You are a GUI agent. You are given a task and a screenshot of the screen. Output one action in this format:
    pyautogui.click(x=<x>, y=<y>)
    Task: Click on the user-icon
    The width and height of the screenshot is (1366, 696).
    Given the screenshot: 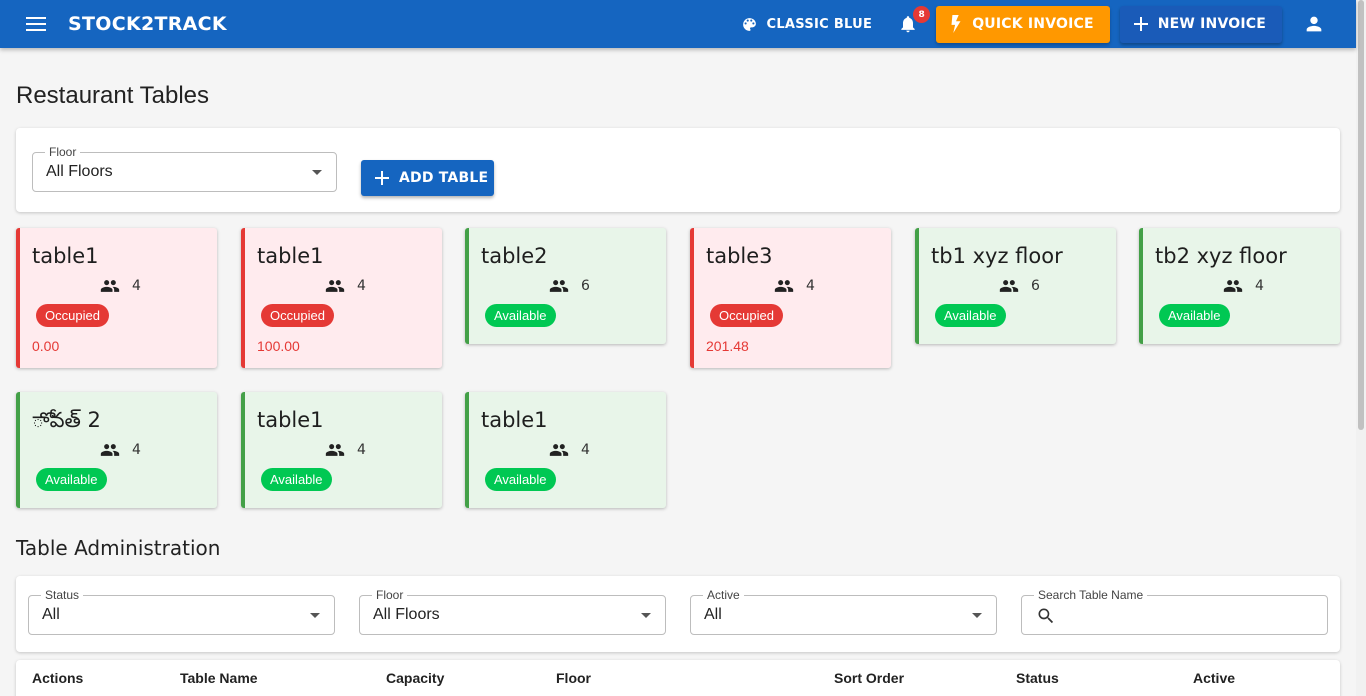 What is the action you would take?
    pyautogui.click(x=1314, y=24)
    